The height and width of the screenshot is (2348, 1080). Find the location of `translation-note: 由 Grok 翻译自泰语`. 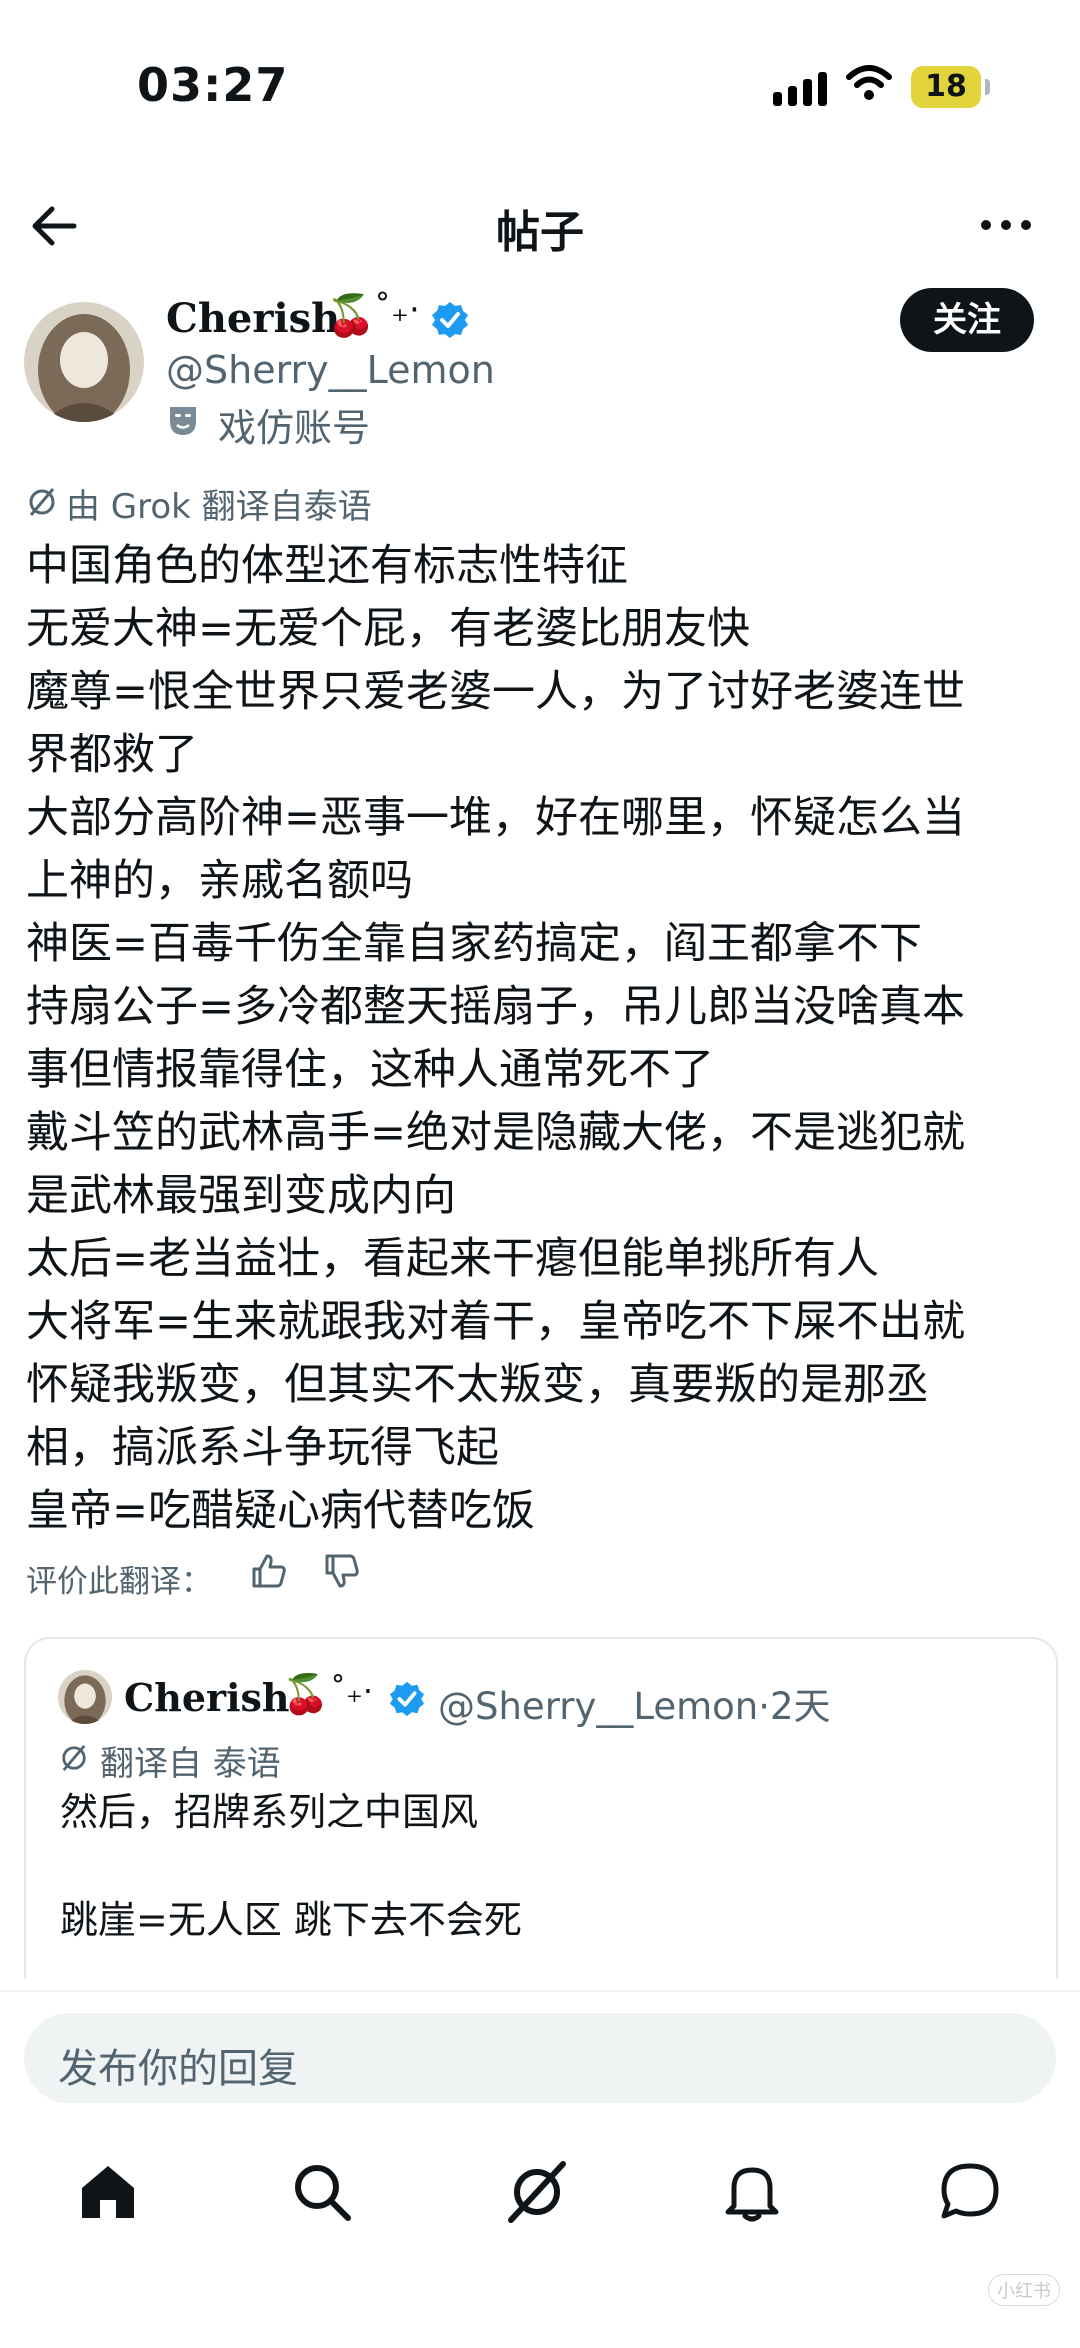

translation-note: 由 Grok 翻译自泰语 is located at coordinates (219, 503).